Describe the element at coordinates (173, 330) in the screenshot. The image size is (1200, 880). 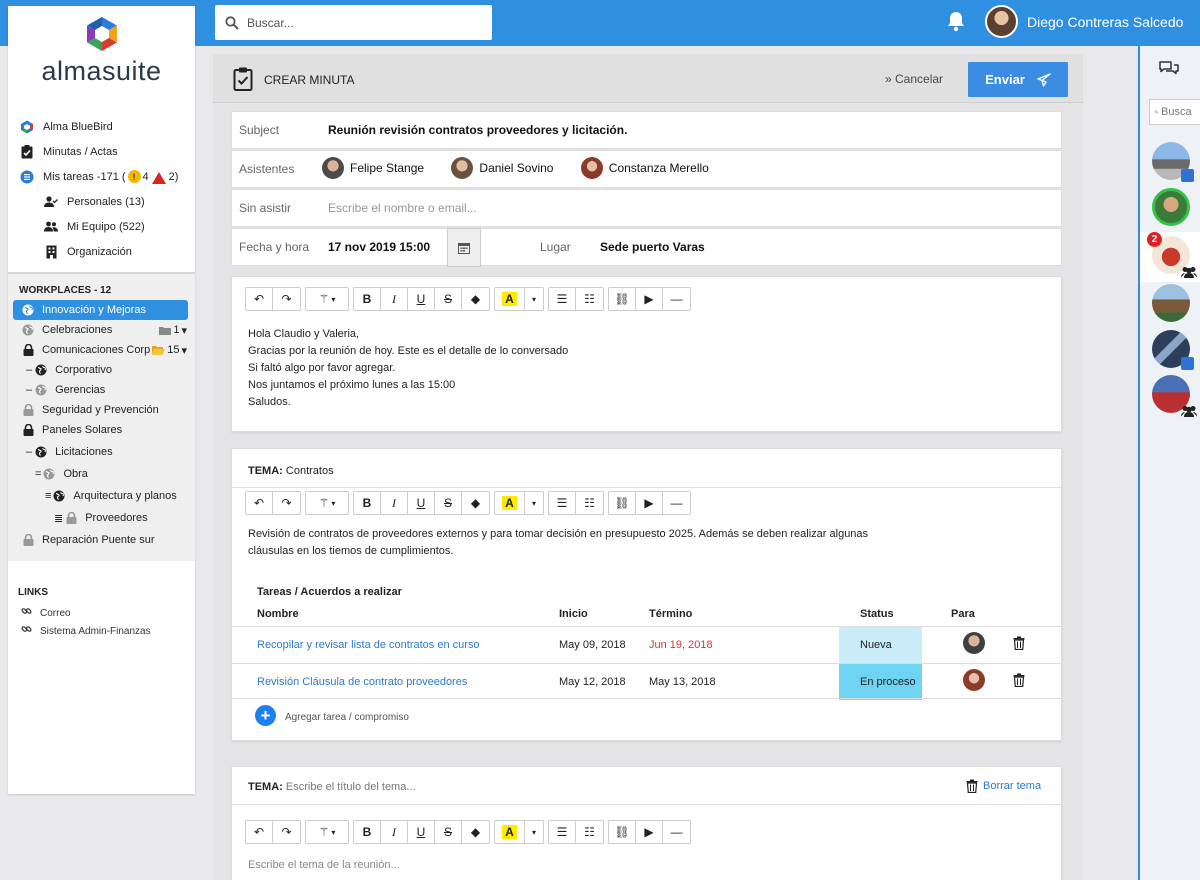
I see `folder-count: 1 ▾` at that location.